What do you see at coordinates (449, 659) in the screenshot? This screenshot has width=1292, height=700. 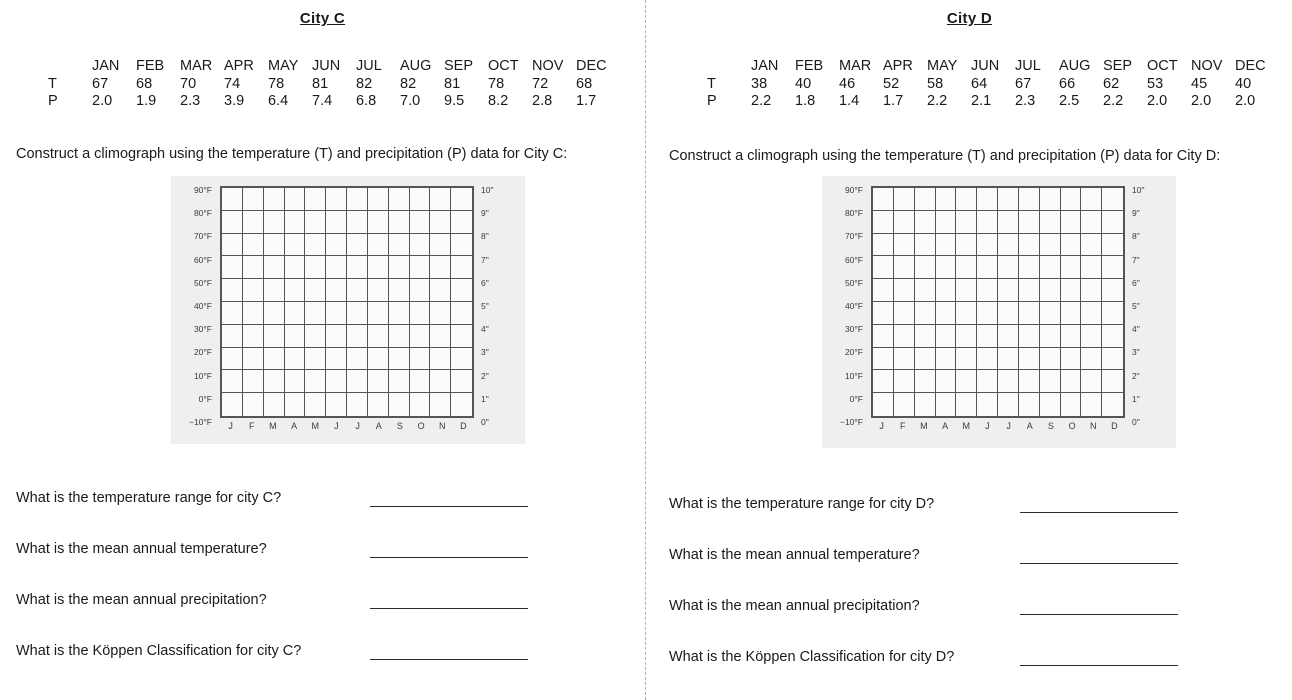 I see `answer-line` at bounding box center [449, 659].